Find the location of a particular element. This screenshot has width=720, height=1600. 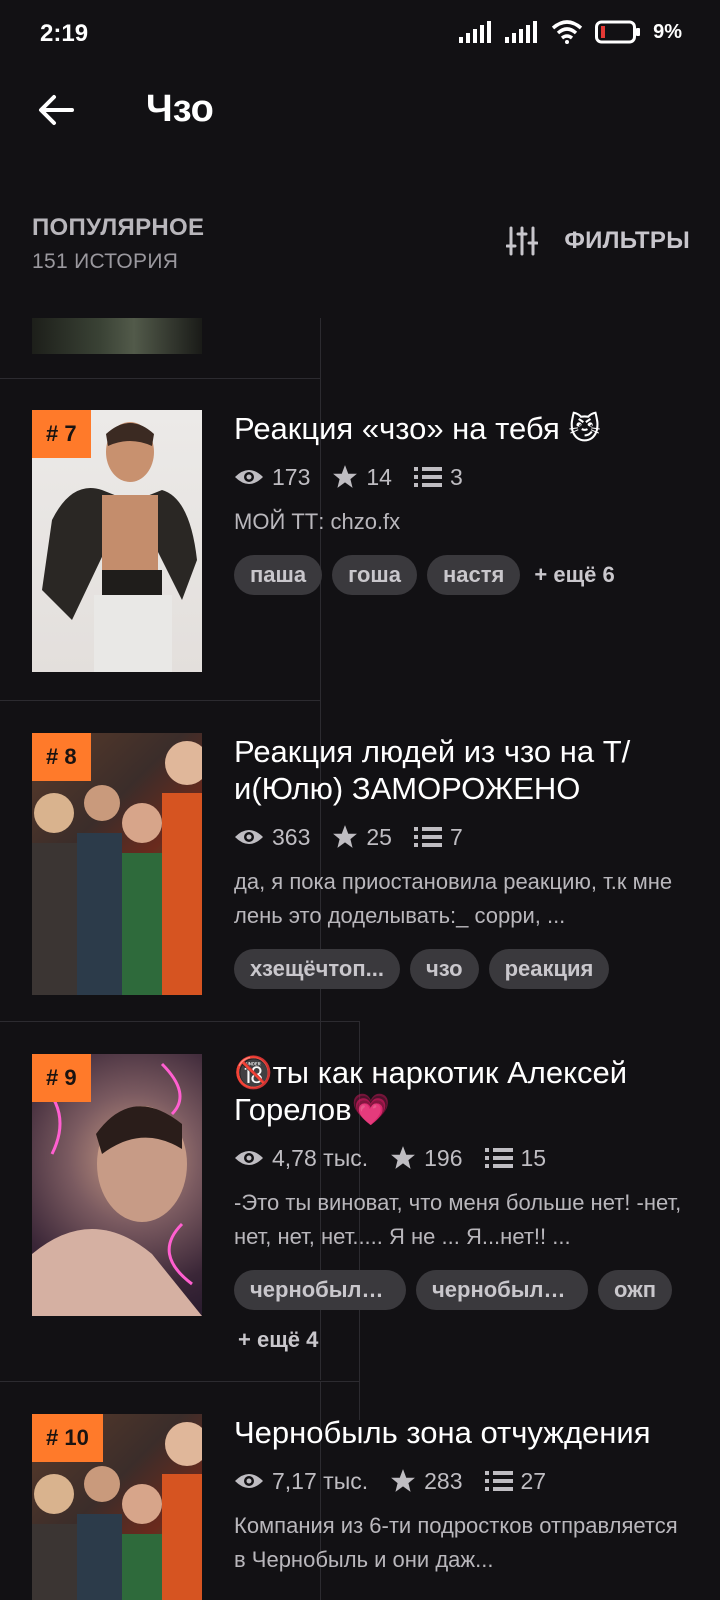

battery-icon is located at coordinates (618, 32).